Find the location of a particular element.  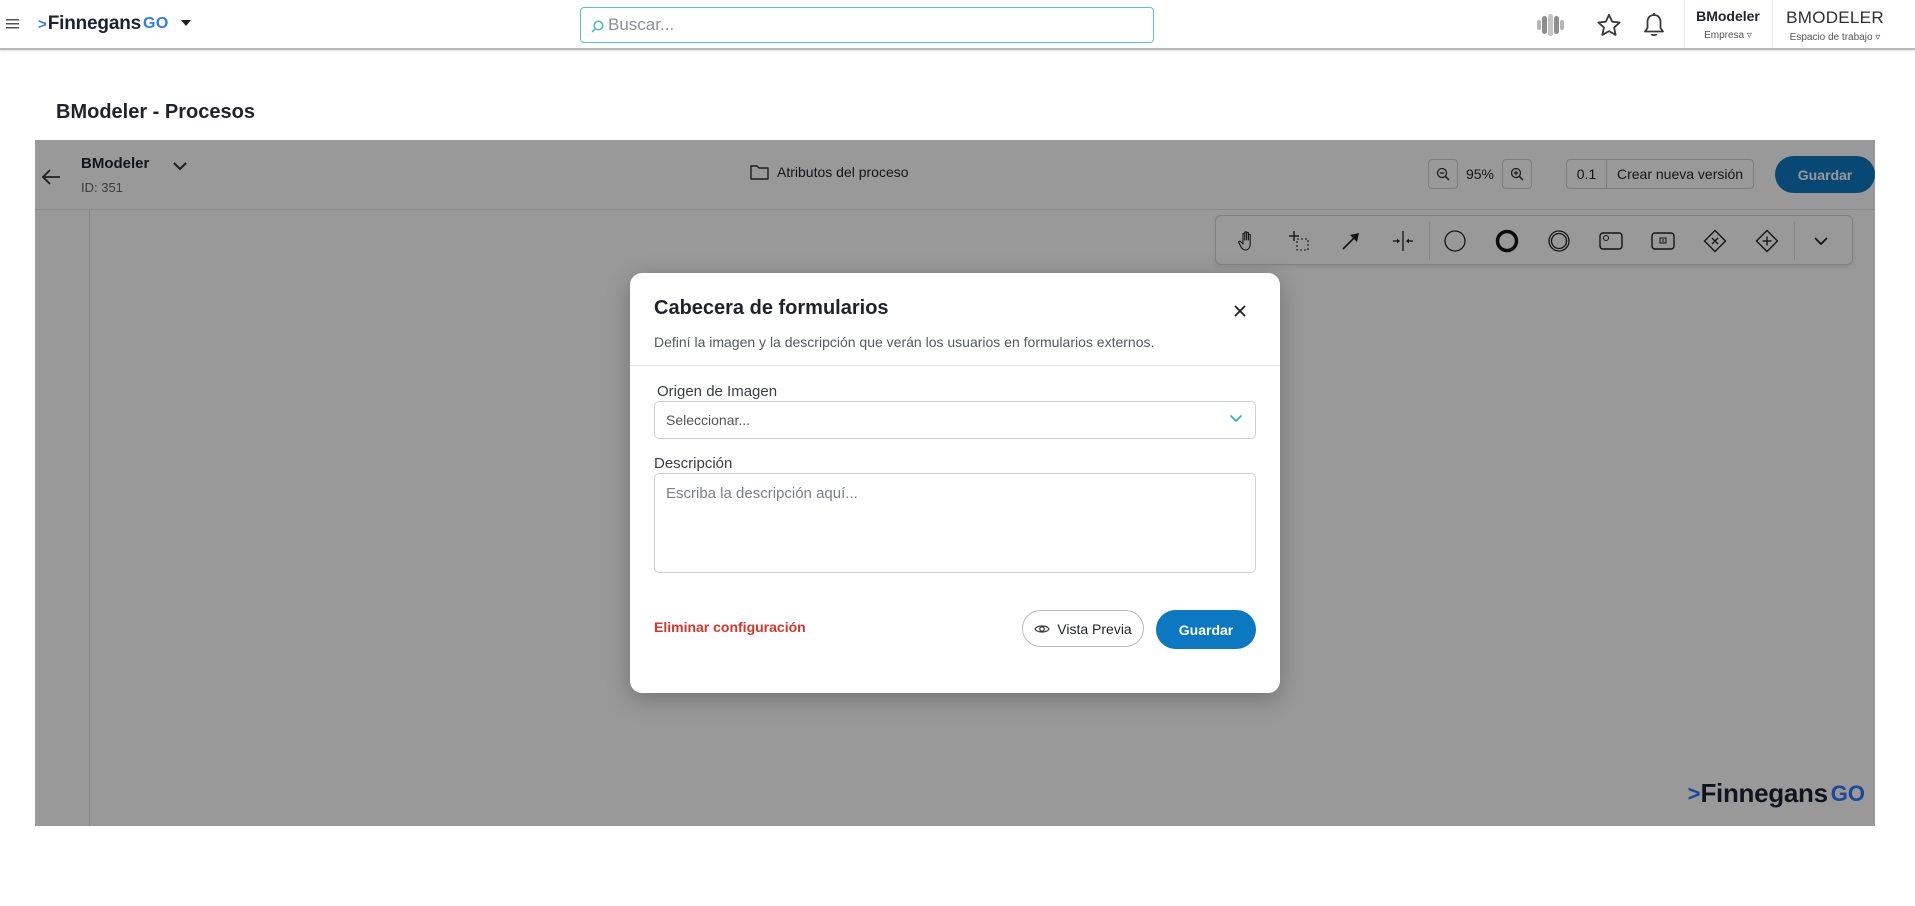

preview-button: Vista Previa is located at coordinates (1083, 628).